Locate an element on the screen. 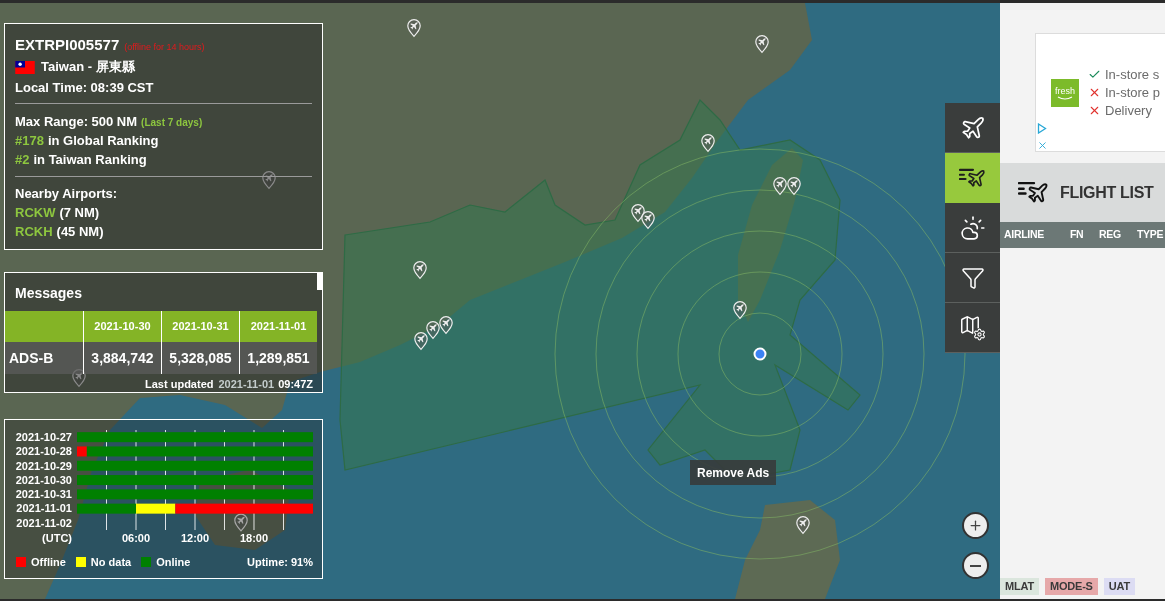 This screenshot has width=1165, height=601. date-label: 2021-10-31 is located at coordinates (43, 495).